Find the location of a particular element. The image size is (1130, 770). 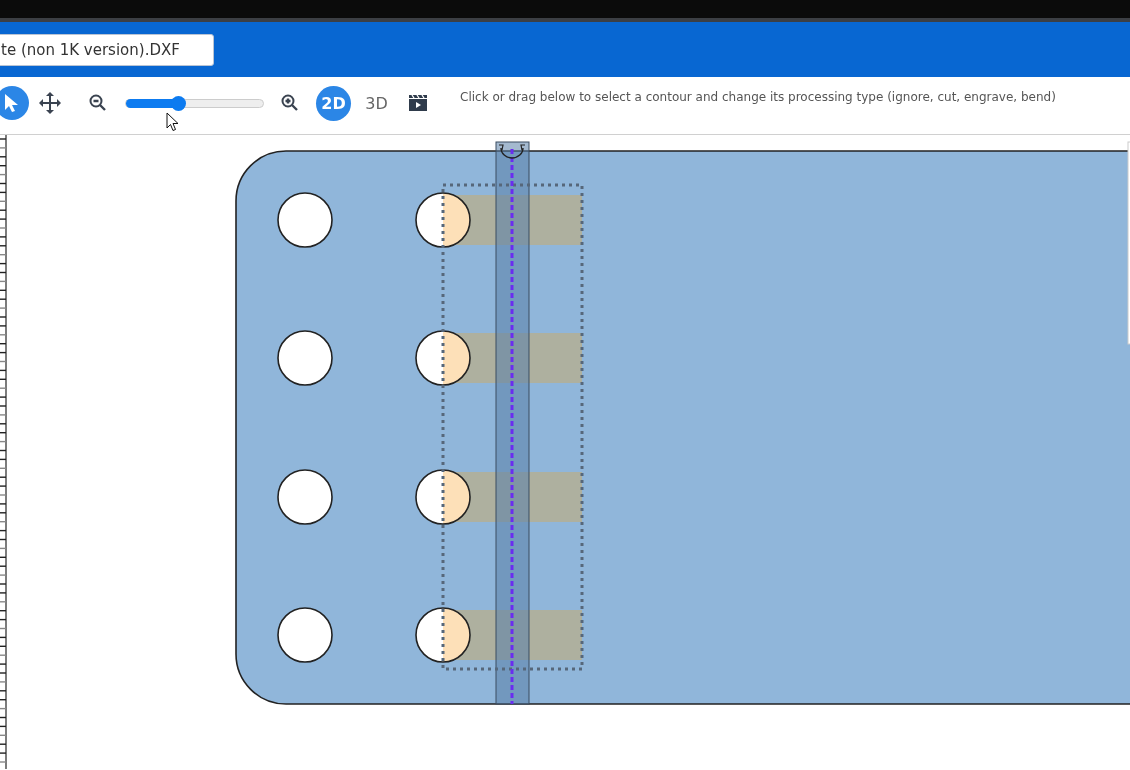

file-name-field: te (non 1K version).DXF is located at coordinates (107, 49).